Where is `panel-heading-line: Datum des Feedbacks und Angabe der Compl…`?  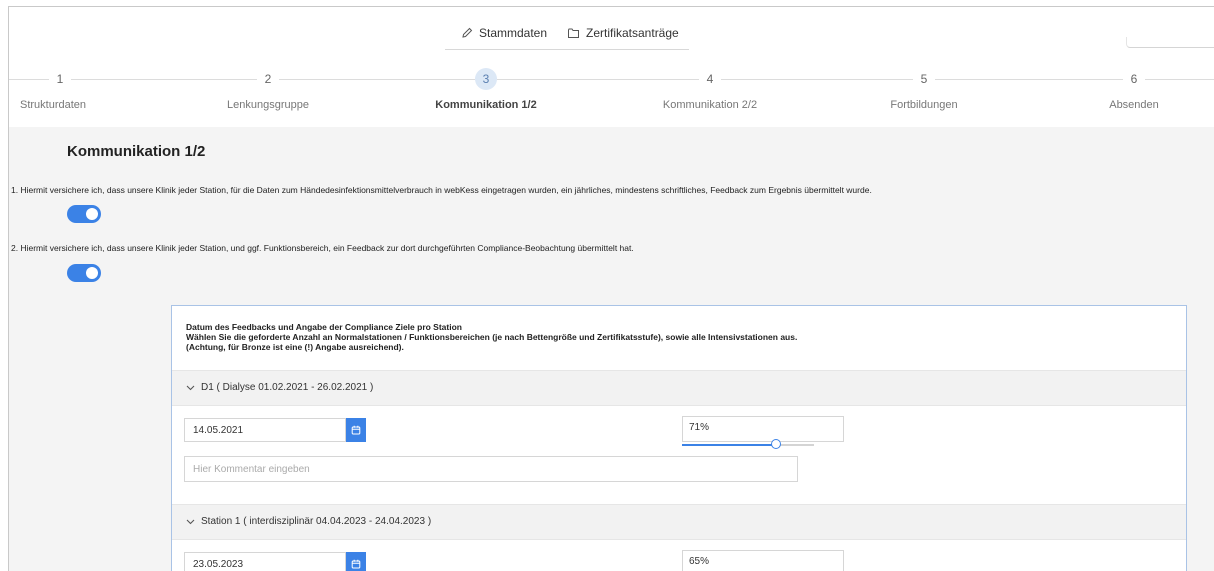
panel-heading-line: Datum des Feedbacks und Angabe der Compl… is located at coordinates (324, 327).